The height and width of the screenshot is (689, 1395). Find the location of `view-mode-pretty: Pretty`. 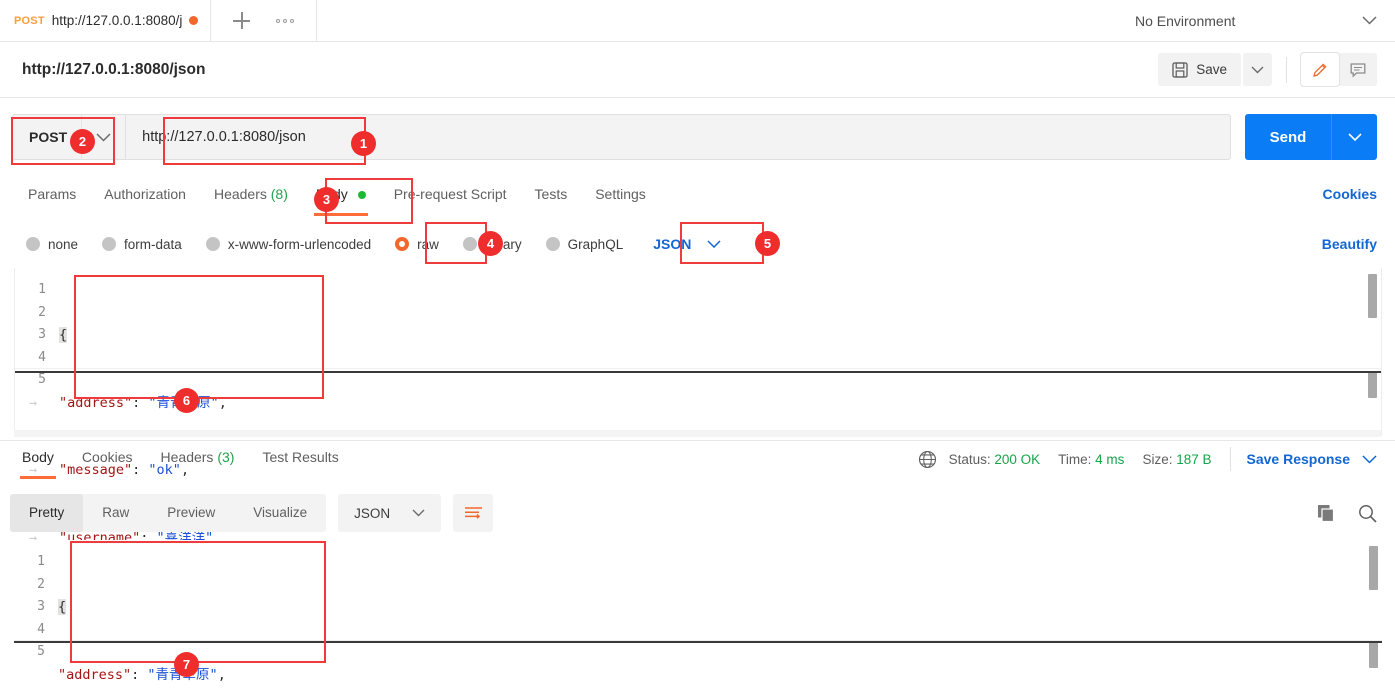

view-mode-pretty: Pretty is located at coordinates (47, 513).